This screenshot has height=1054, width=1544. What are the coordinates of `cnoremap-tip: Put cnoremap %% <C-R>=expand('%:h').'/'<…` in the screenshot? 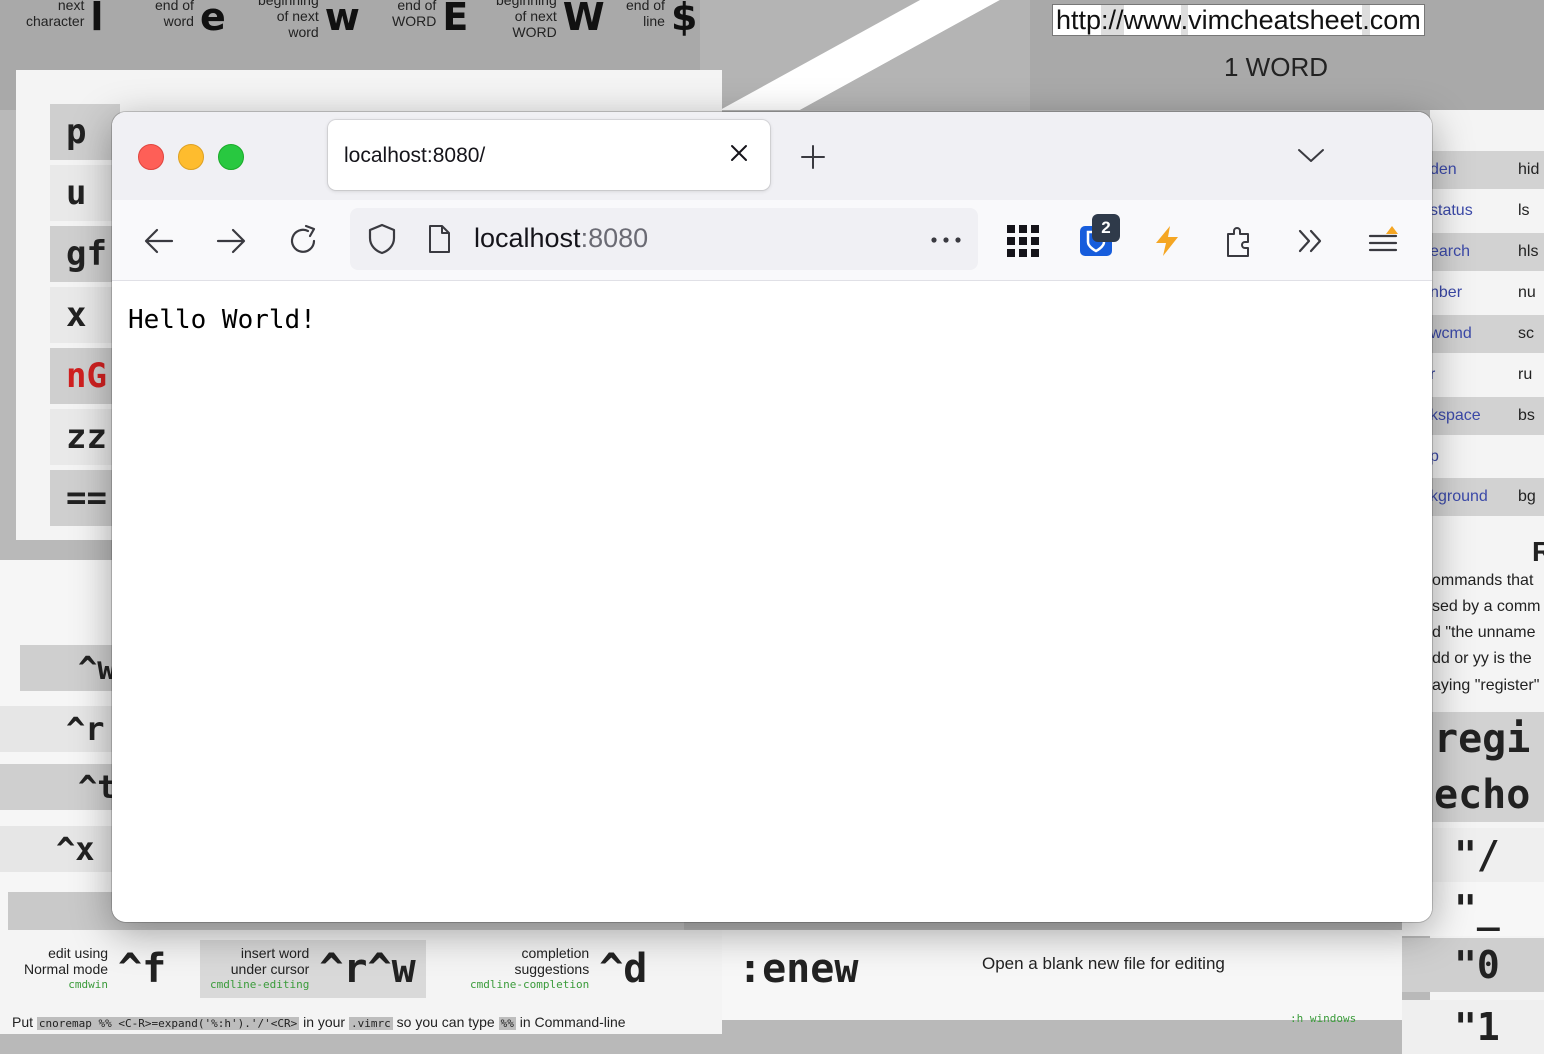 It's located at (319, 1022).